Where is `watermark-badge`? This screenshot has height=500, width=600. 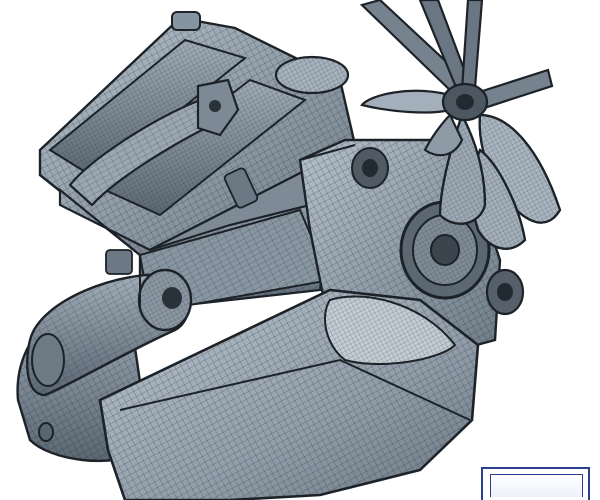
watermark-badge is located at coordinates (535, 483).